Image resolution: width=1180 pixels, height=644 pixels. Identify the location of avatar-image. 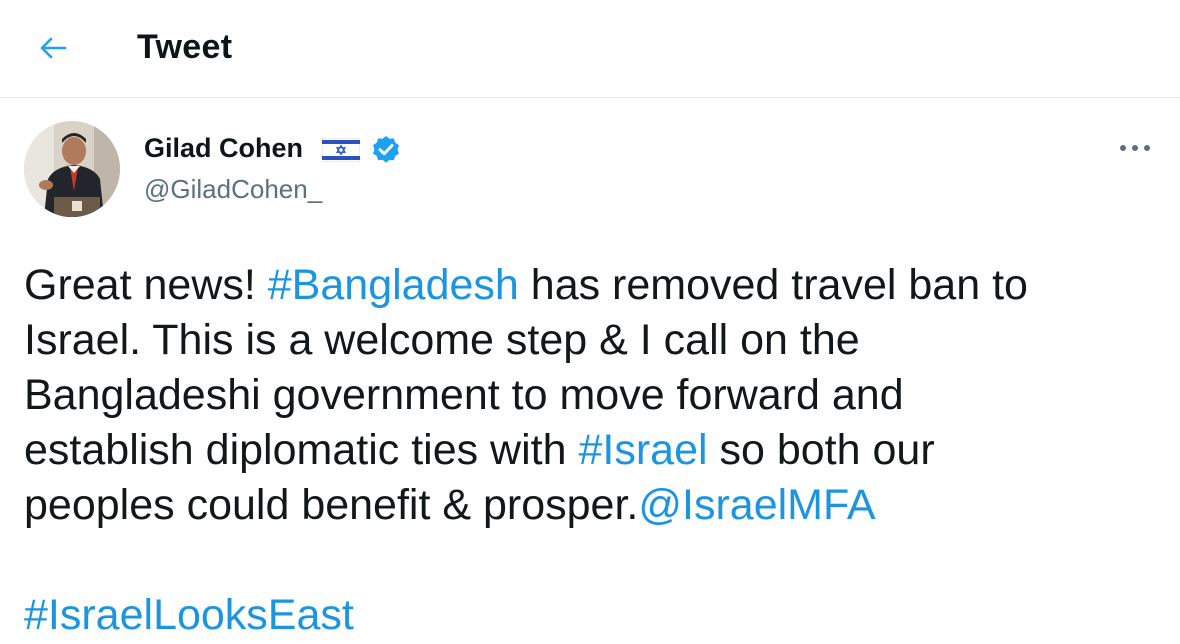
(72, 169).